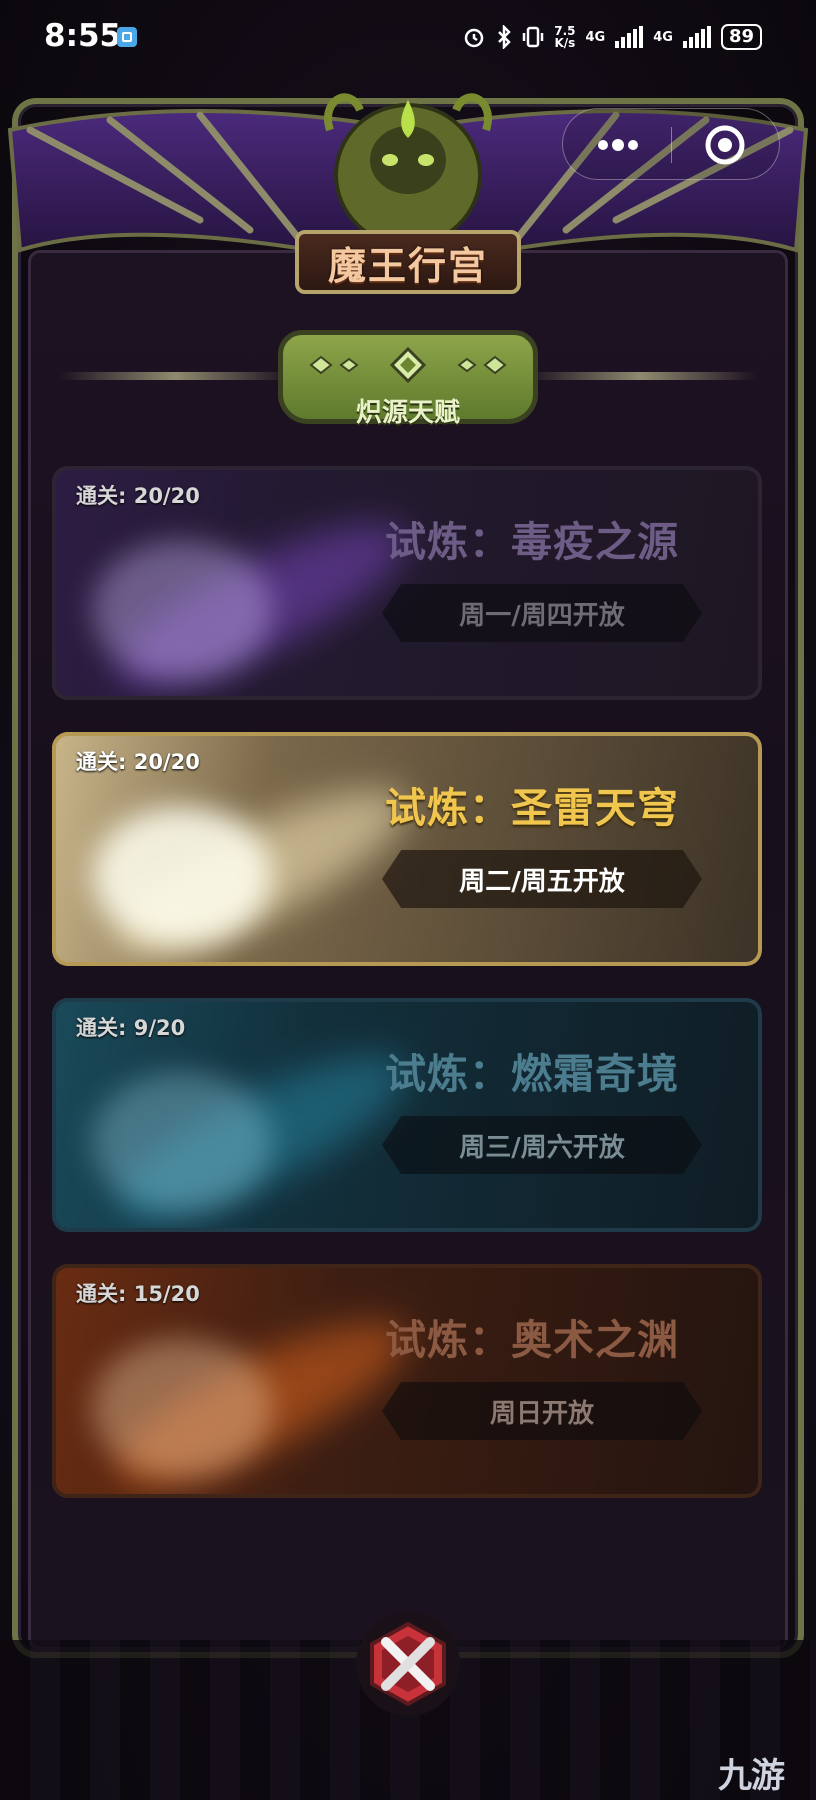 The height and width of the screenshot is (1800, 816). What do you see at coordinates (542, 613) in the screenshot?
I see `trial-schedule: 周一/周四开放` at bounding box center [542, 613].